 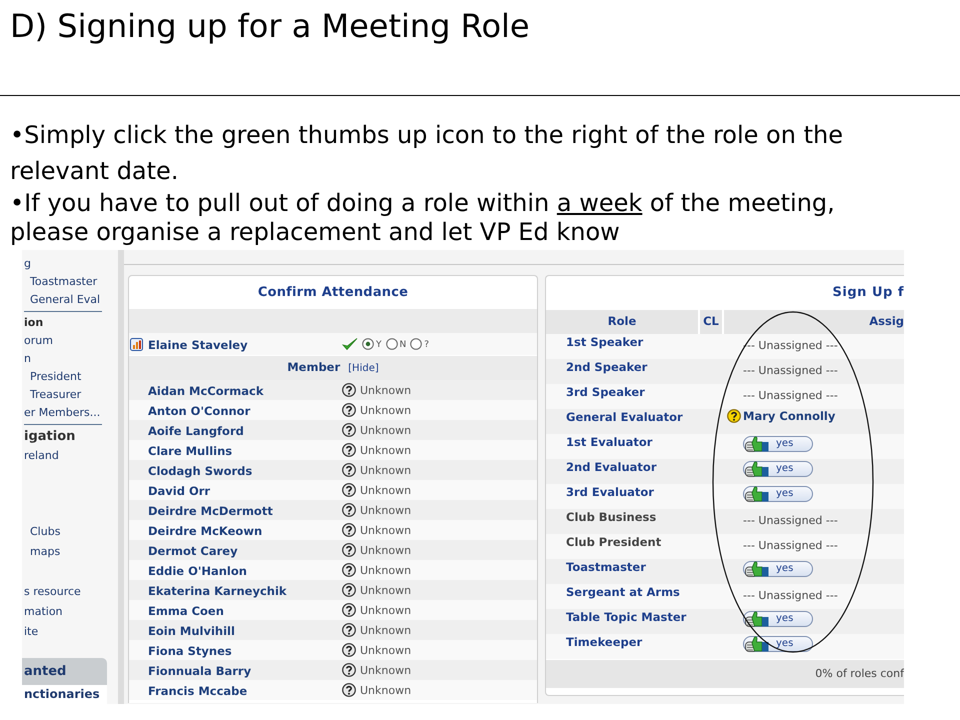 What do you see at coordinates (859, 674) in the screenshot?
I see `progress-summary: 0% of roles conf` at bounding box center [859, 674].